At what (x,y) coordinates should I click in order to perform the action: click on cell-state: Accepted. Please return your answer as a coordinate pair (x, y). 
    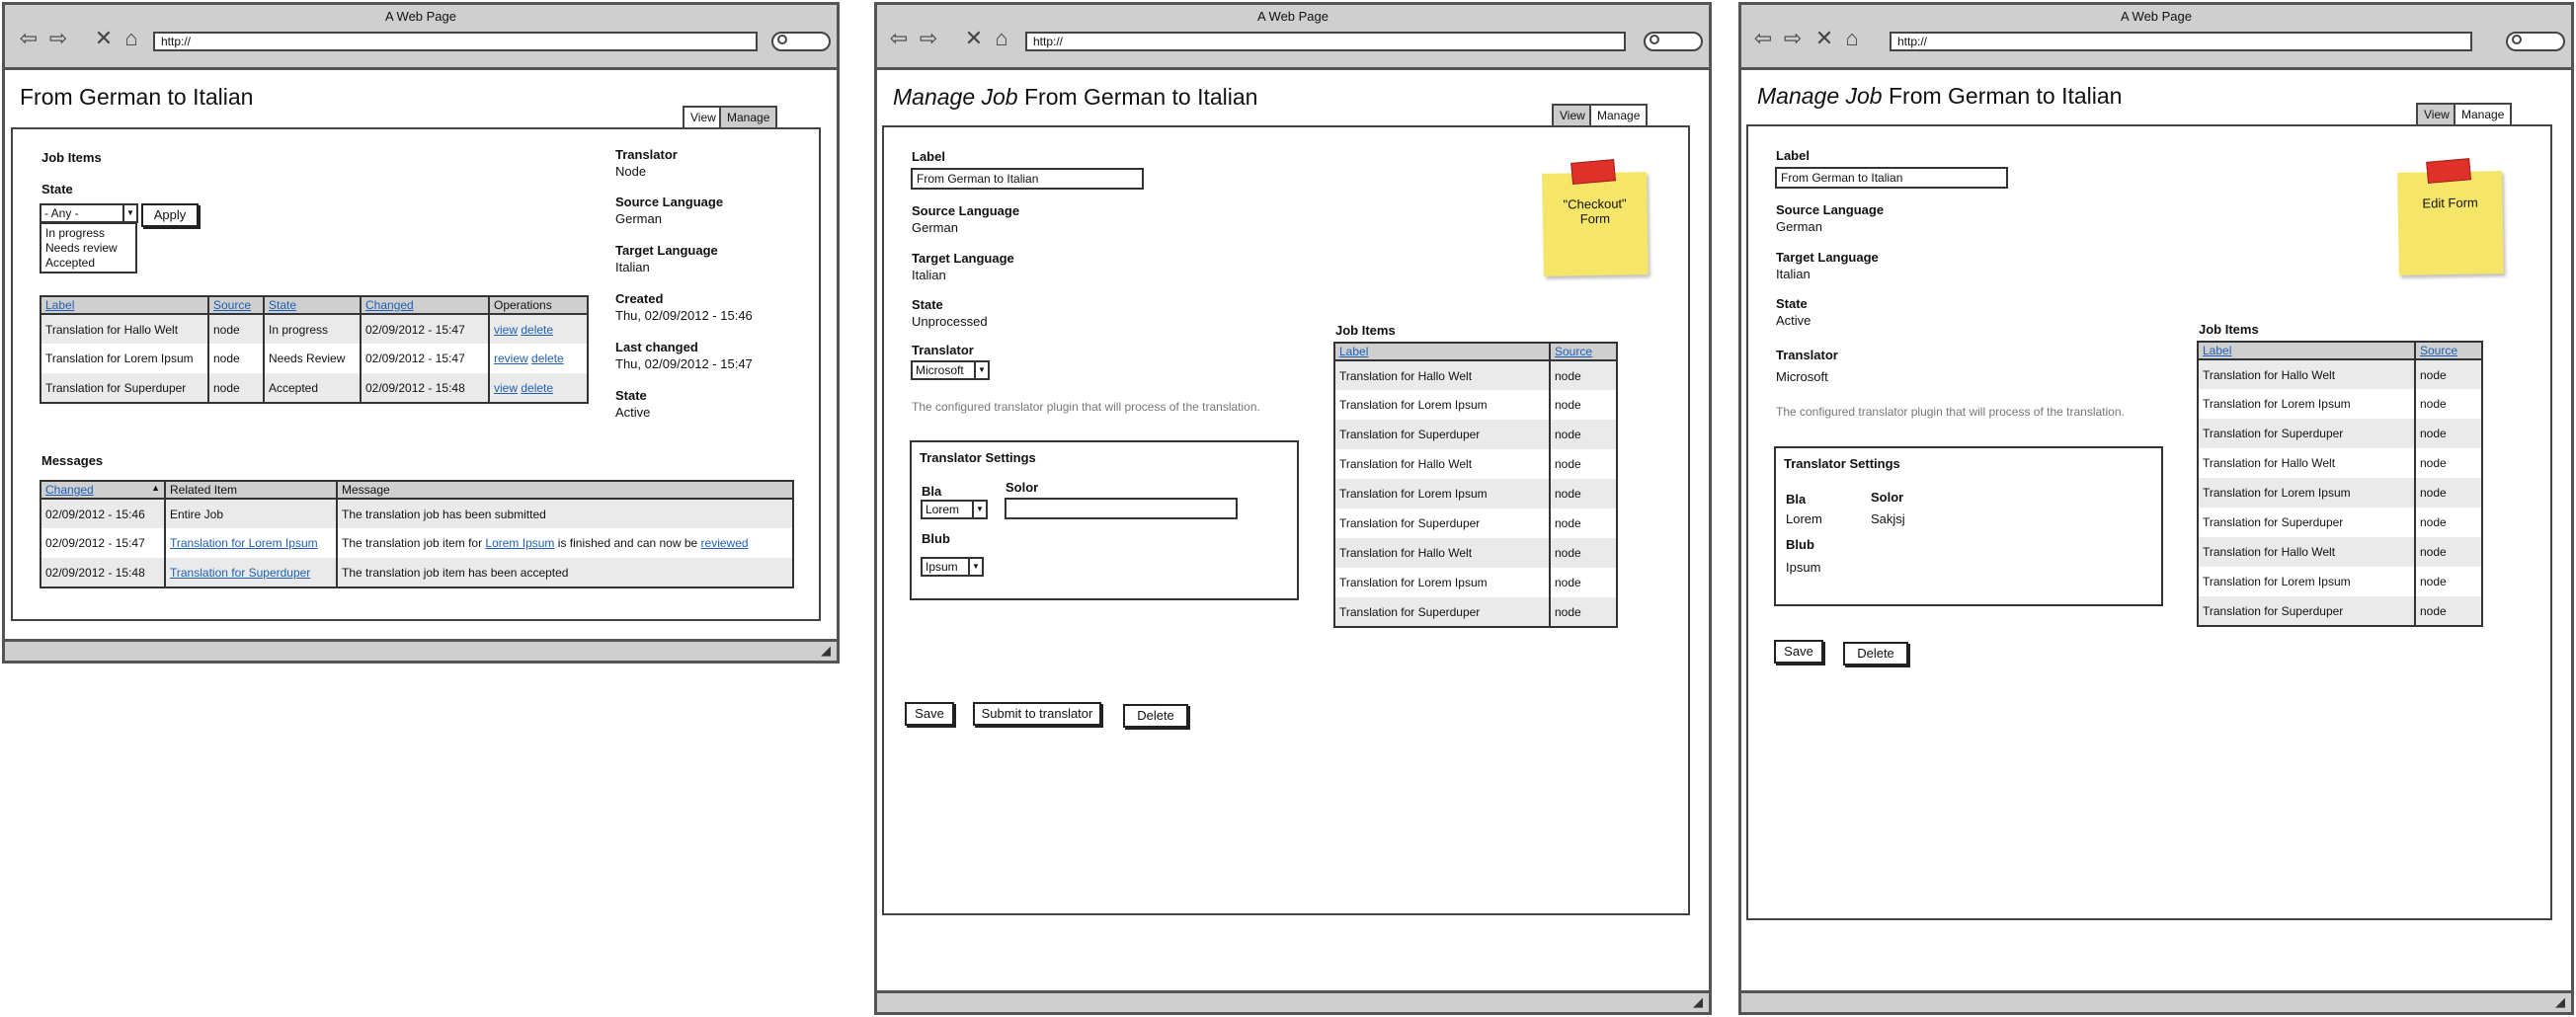
    Looking at the image, I should click on (313, 388).